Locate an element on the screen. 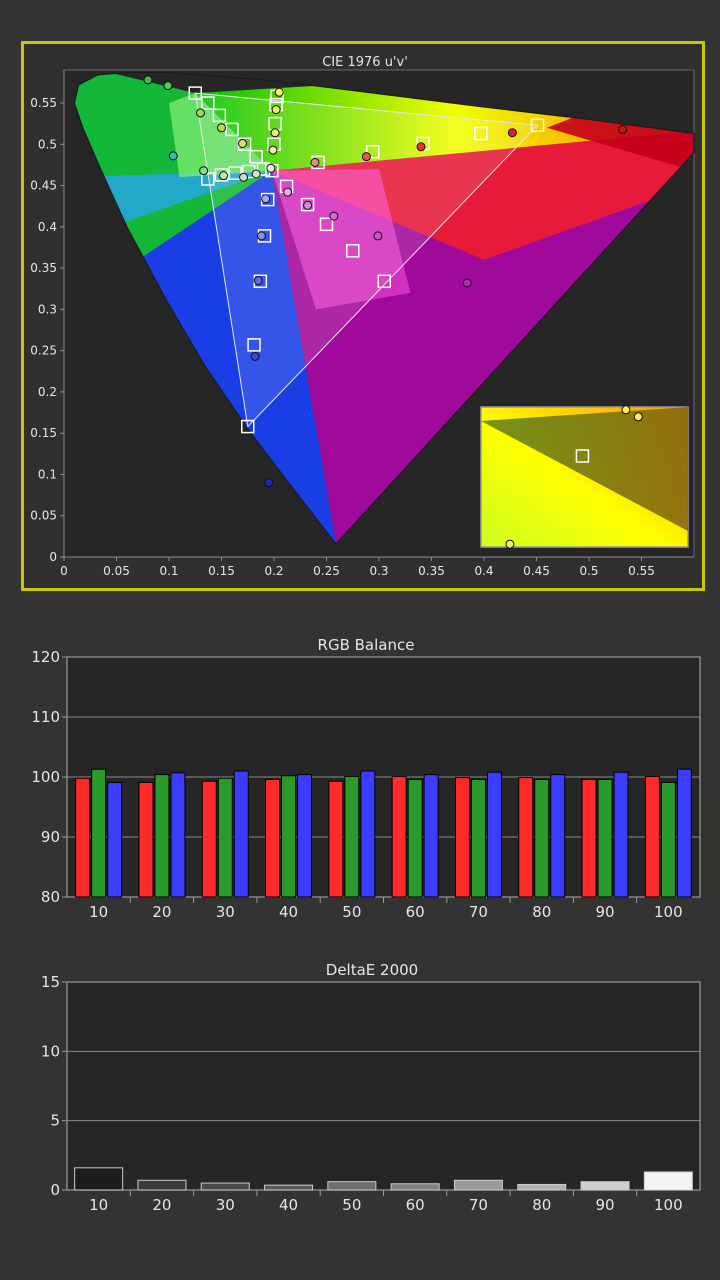 The width and height of the screenshot is (720, 1280). x-tick-label: 0.05 is located at coordinates (116, 571).